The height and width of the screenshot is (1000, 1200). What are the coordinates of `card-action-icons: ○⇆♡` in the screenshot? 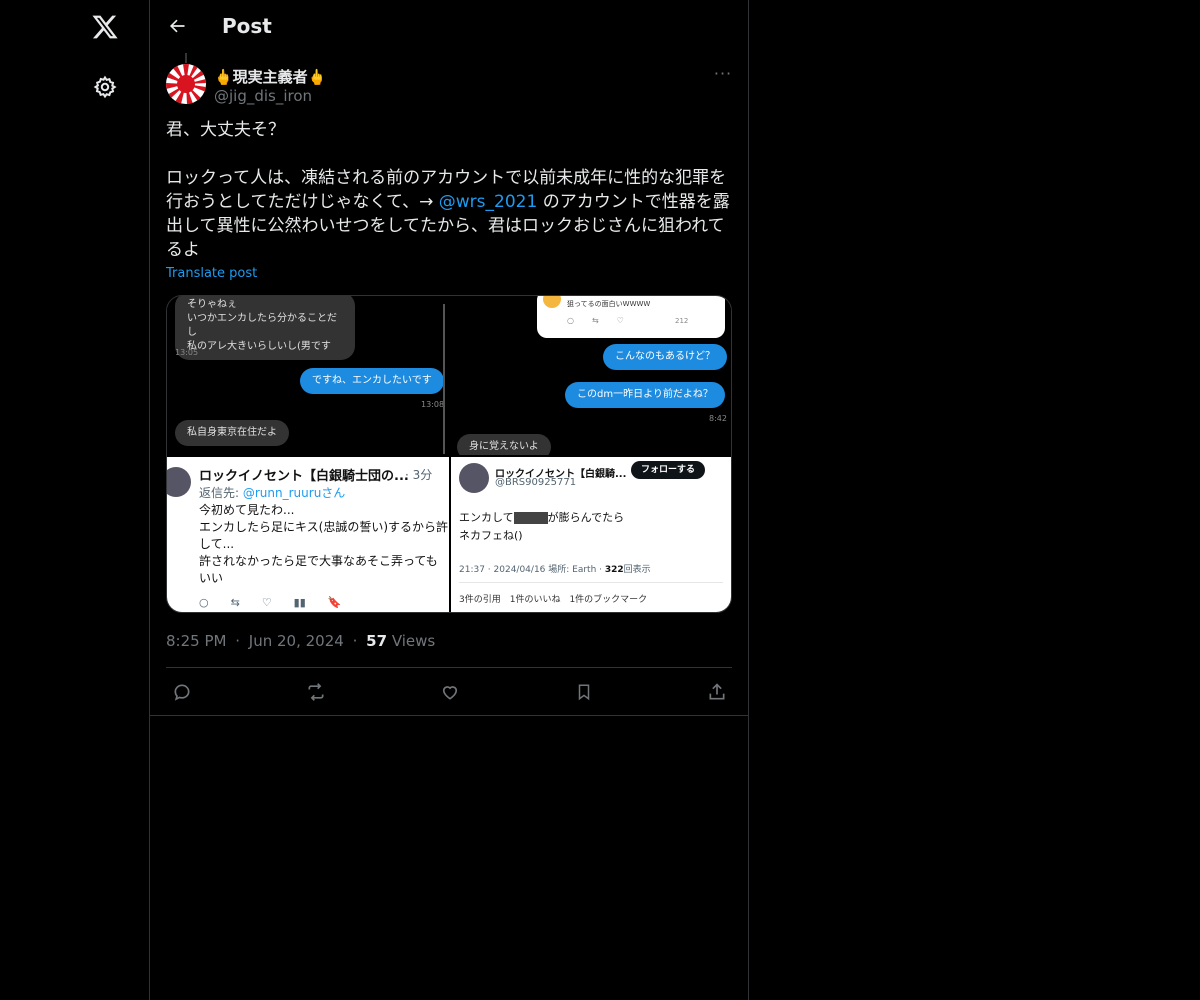 It's located at (604, 320).